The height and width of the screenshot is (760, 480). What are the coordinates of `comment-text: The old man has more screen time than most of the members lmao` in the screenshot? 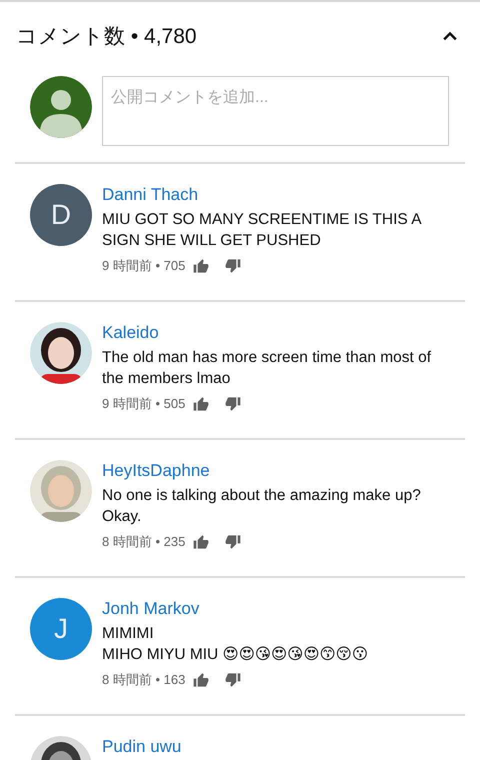 It's located at (267, 368).